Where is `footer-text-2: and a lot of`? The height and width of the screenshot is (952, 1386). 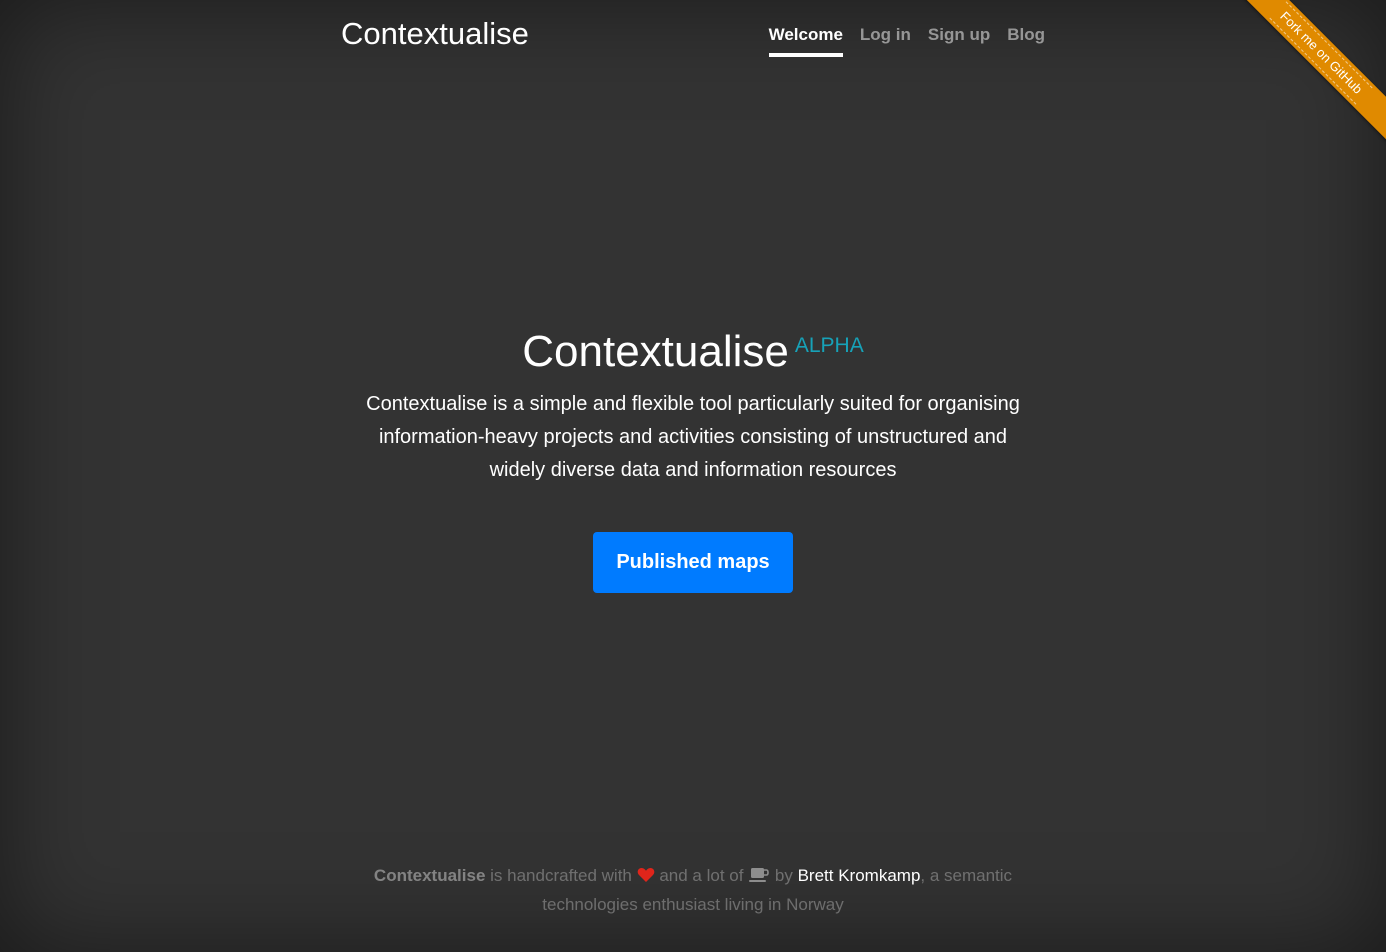 footer-text-2: and a lot of is located at coordinates (701, 875).